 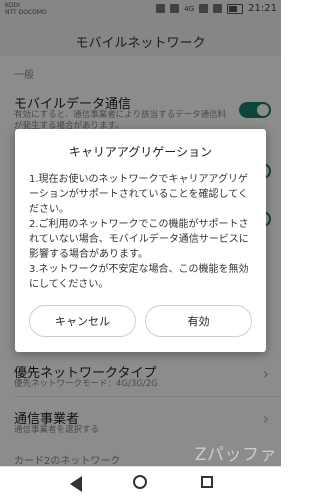 What do you see at coordinates (139, 277) in the screenshot?
I see `dialog-paragraph-3: 3.ネットワークが不安定な場合、この機能を無効にしてください。` at bounding box center [139, 277].